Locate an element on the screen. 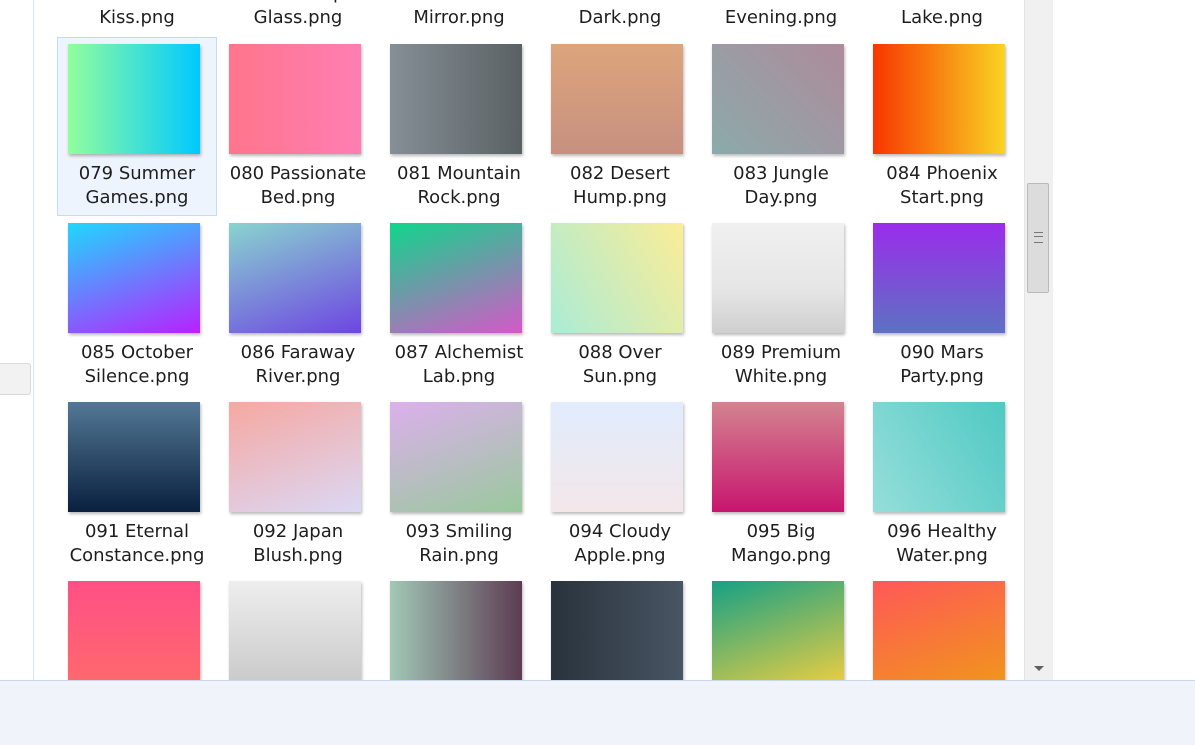  file-tile: 086 Faraway River.png is located at coordinates (298, 305).